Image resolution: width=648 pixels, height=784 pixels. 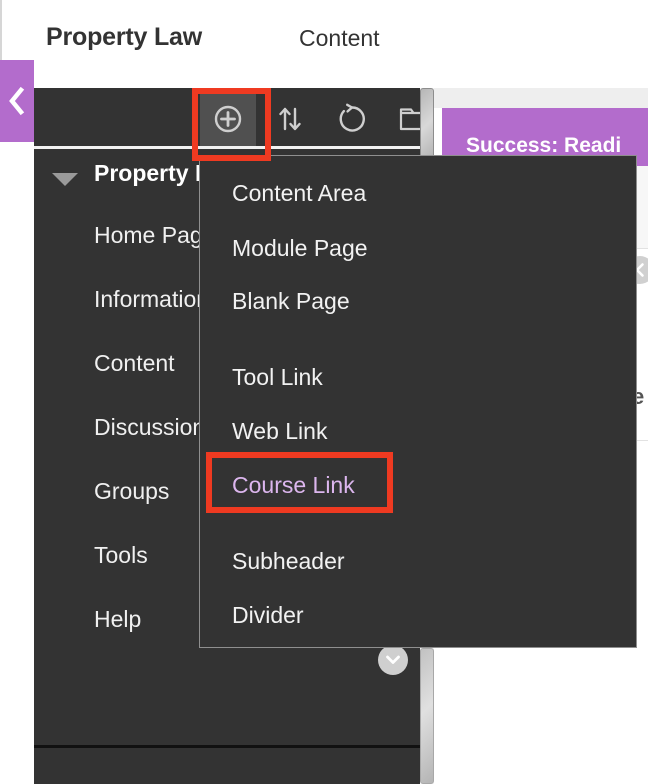 I want to click on add-content-button, so click(x=228, y=119).